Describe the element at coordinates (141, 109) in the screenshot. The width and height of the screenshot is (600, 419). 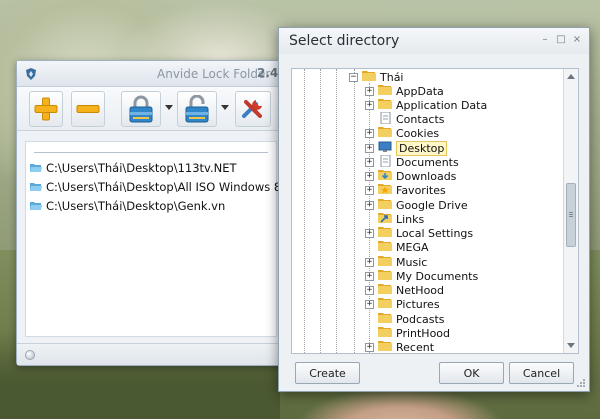
I see `lock-folder-button` at that location.